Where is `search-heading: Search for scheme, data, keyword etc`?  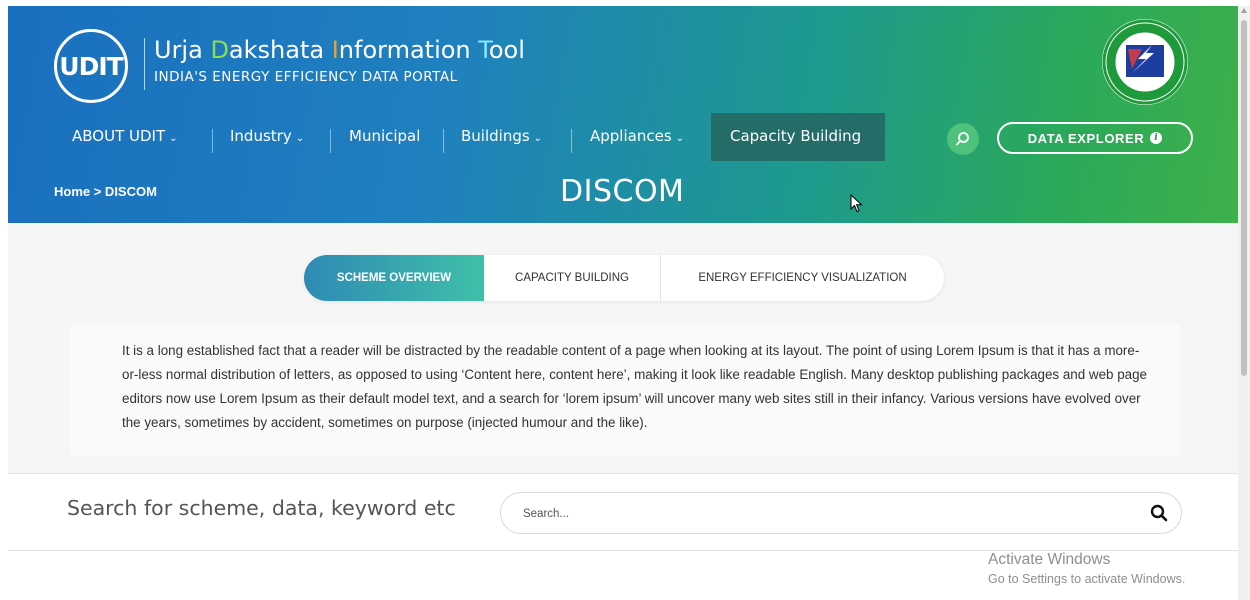
search-heading: Search for scheme, data, keyword etc is located at coordinates (261, 508).